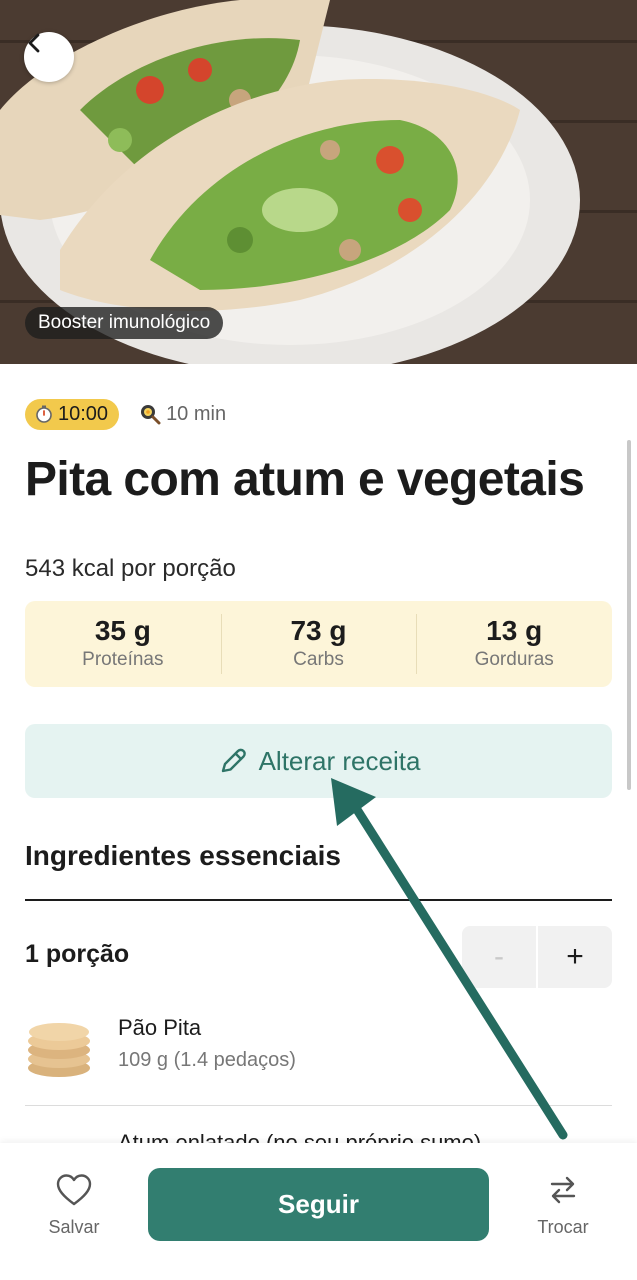 Image resolution: width=637 pixels, height=1280 pixels. Describe the element at coordinates (574, 957) in the screenshot. I see `increase-portion-button: +` at that location.